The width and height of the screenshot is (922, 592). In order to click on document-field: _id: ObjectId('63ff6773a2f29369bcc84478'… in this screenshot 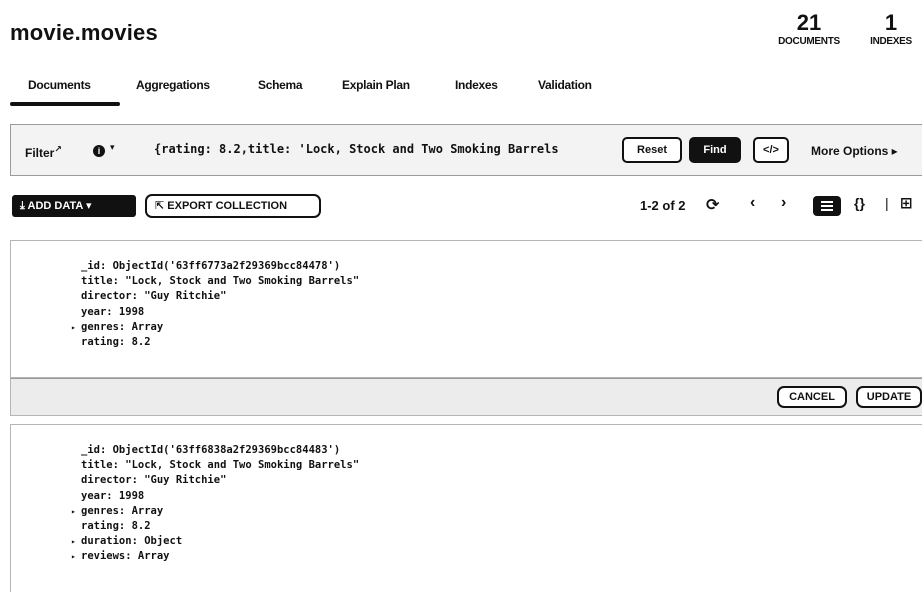, I will do `click(211, 266)`.